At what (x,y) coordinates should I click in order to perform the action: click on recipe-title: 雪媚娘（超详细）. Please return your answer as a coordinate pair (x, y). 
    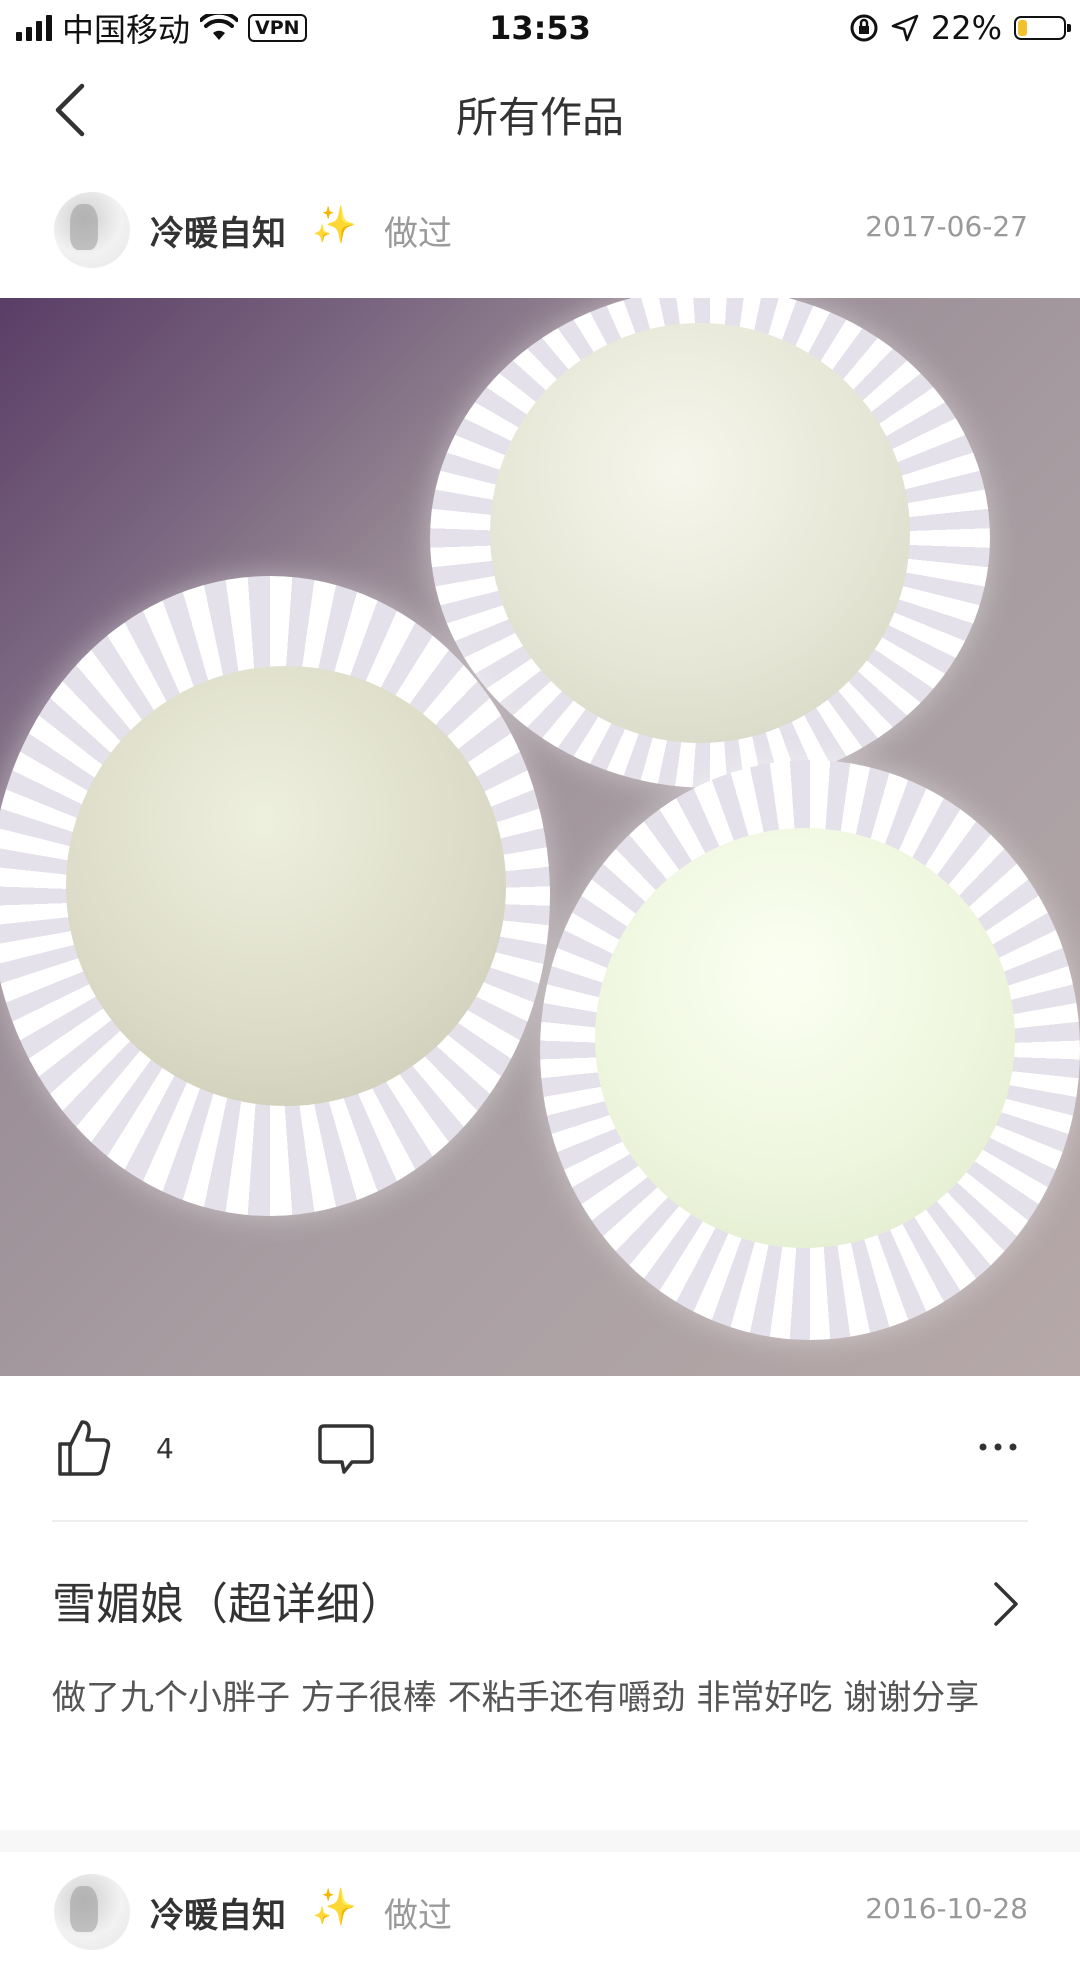
    Looking at the image, I should click on (228, 1600).